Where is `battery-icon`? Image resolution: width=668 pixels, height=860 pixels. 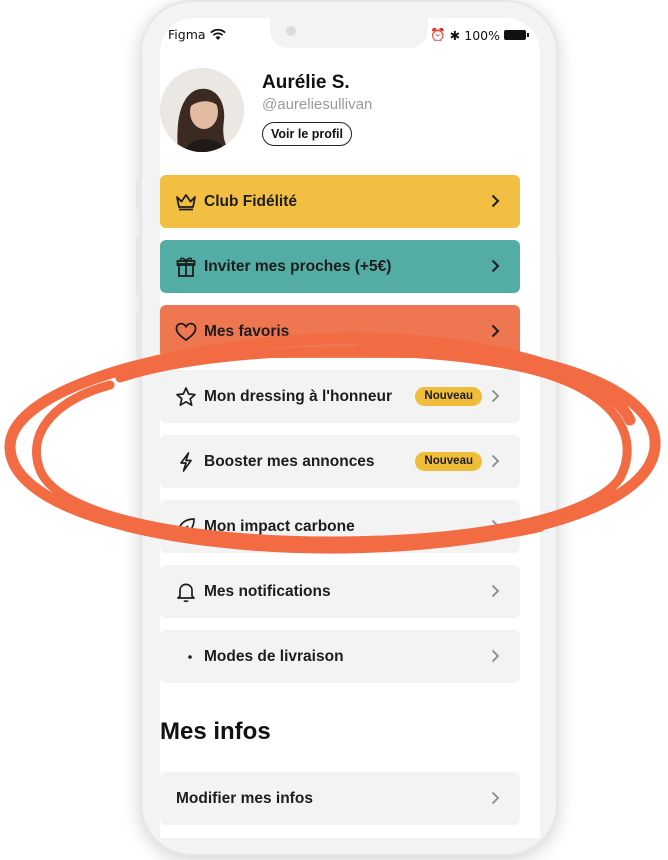 battery-icon is located at coordinates (516, 35).